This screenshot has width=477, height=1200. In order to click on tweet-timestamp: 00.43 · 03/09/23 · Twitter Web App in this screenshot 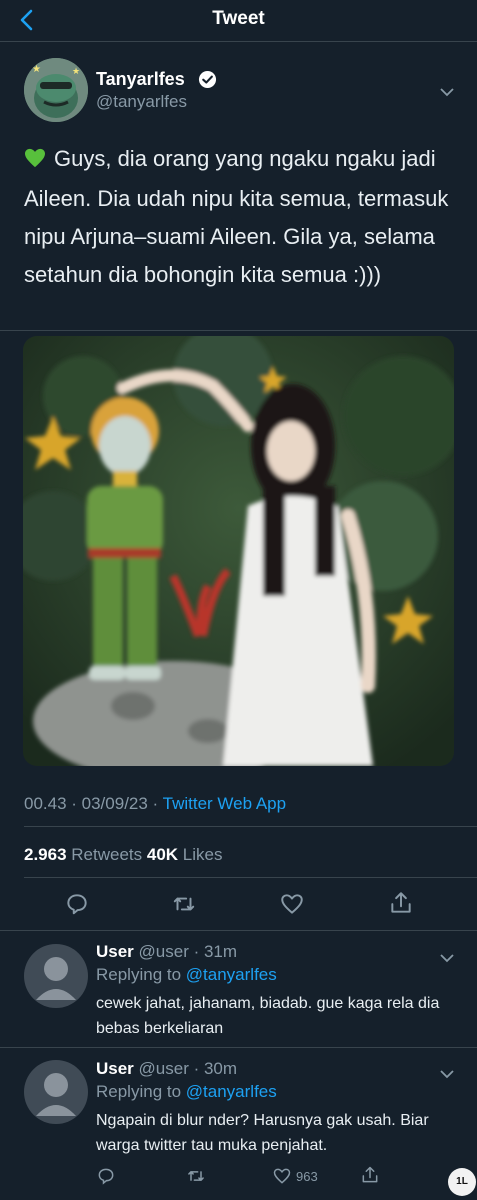, I will do `click(155, 804)`.